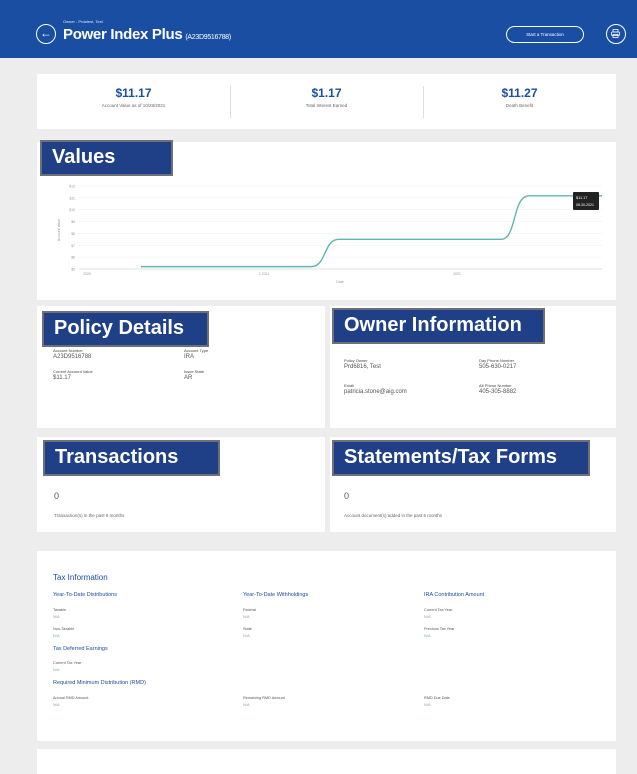 The height and width of the screenshot is (774, 637). I want to click on transactions-note: Transaction(s) in the past 6 months, so click(89, 515).